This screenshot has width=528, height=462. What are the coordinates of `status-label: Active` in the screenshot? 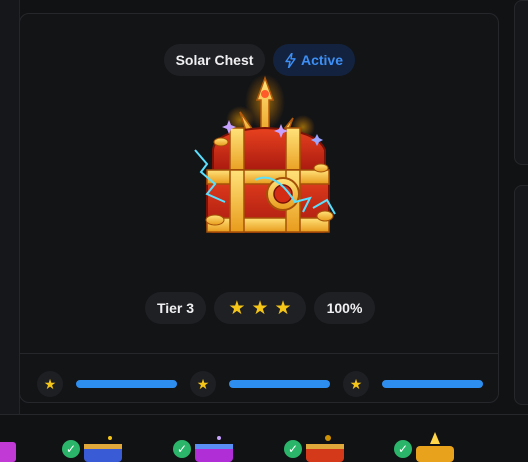 It's located at (322, 60).